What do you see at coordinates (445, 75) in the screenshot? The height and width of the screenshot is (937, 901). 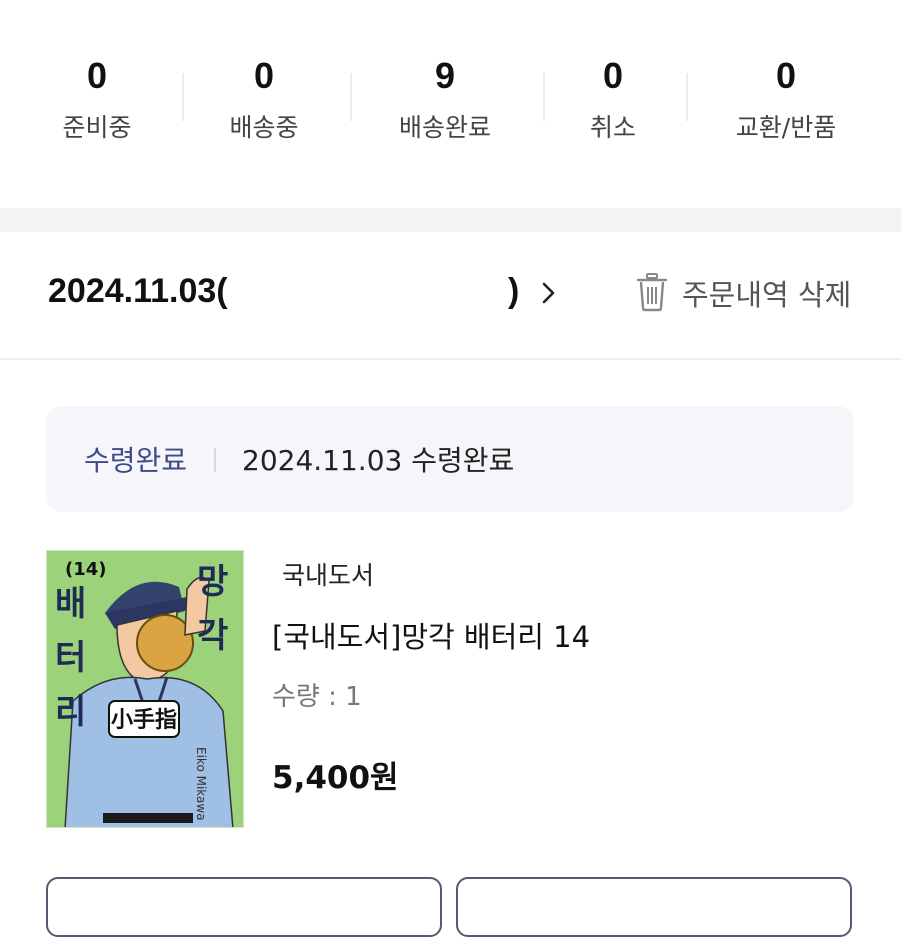 I see `stat-count: 9` at bounding box center [445, 75].